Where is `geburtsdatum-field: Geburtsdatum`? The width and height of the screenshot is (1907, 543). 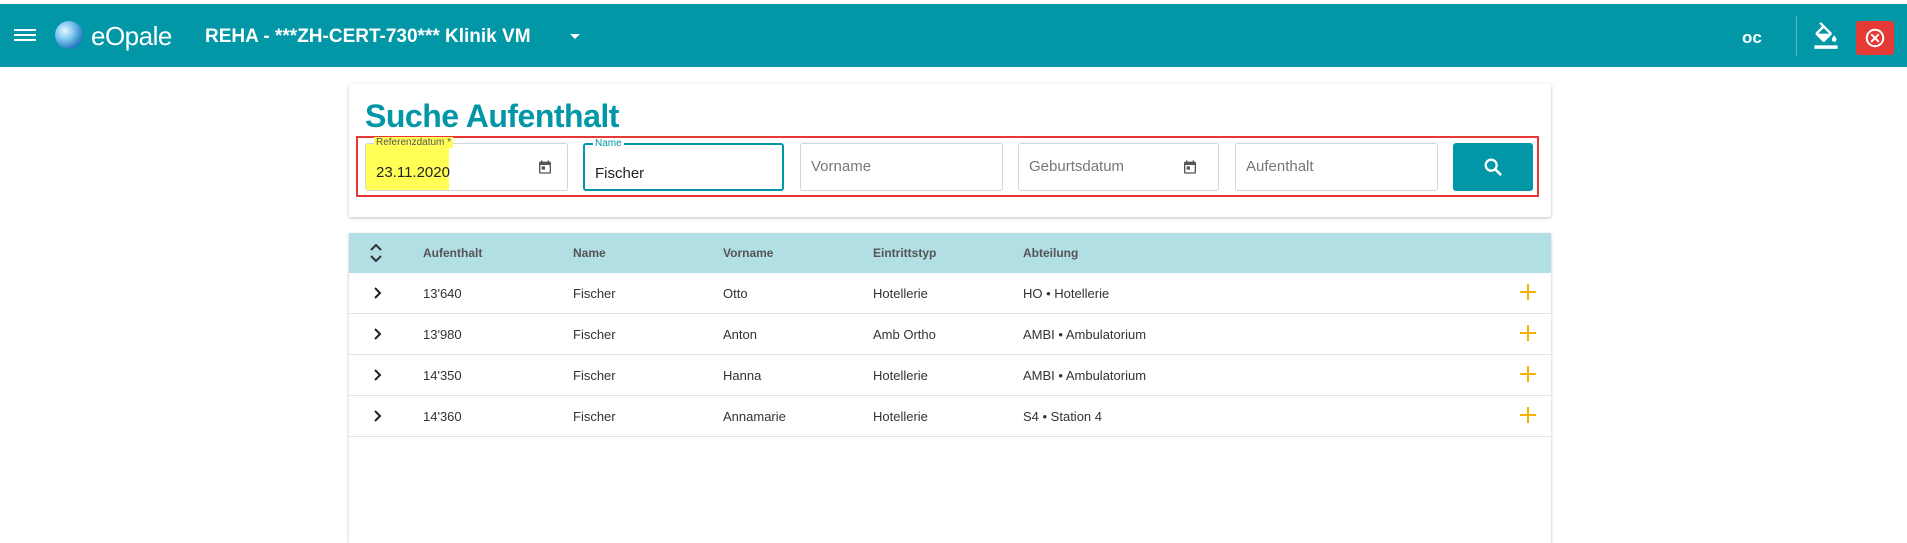
geburtsdatum-field: Geburtsdatum is located at coordinates (1118, 167).